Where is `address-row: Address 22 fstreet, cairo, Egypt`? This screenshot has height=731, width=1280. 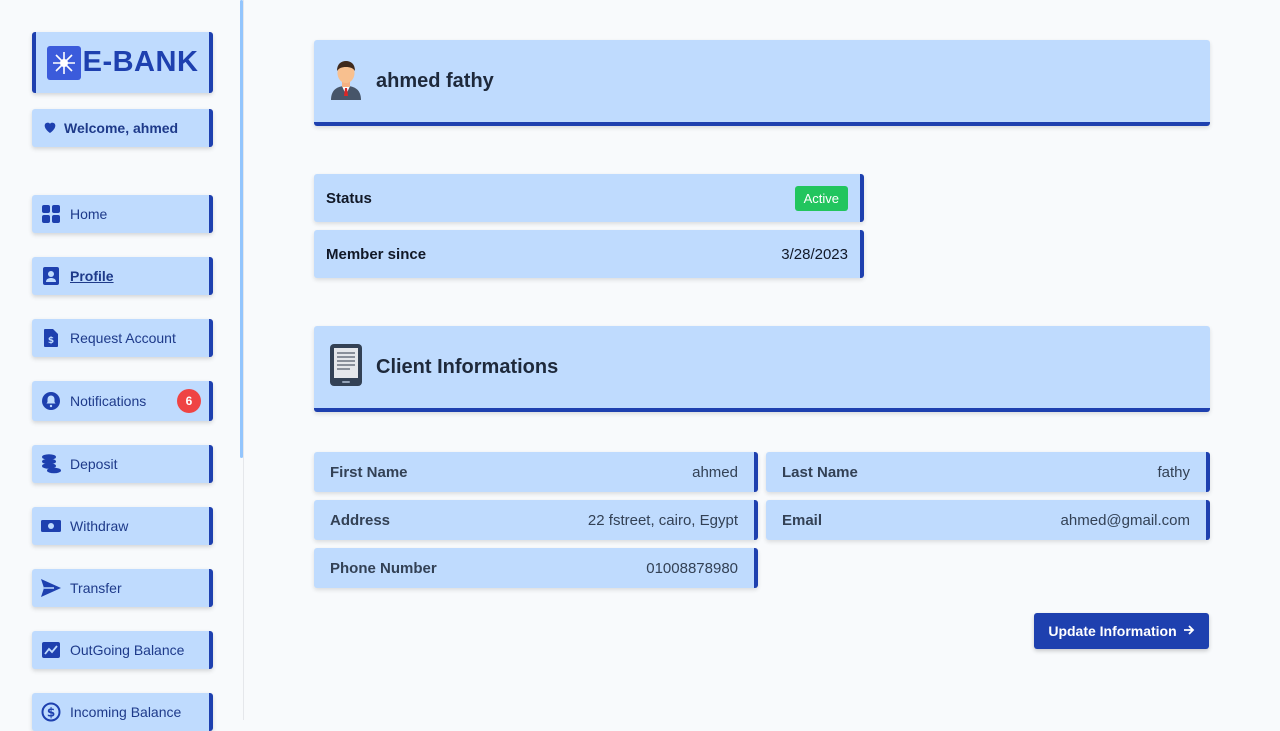 address-row: Address 22 fstreet, cairo, Egypt is located at coordinates (536, 520).